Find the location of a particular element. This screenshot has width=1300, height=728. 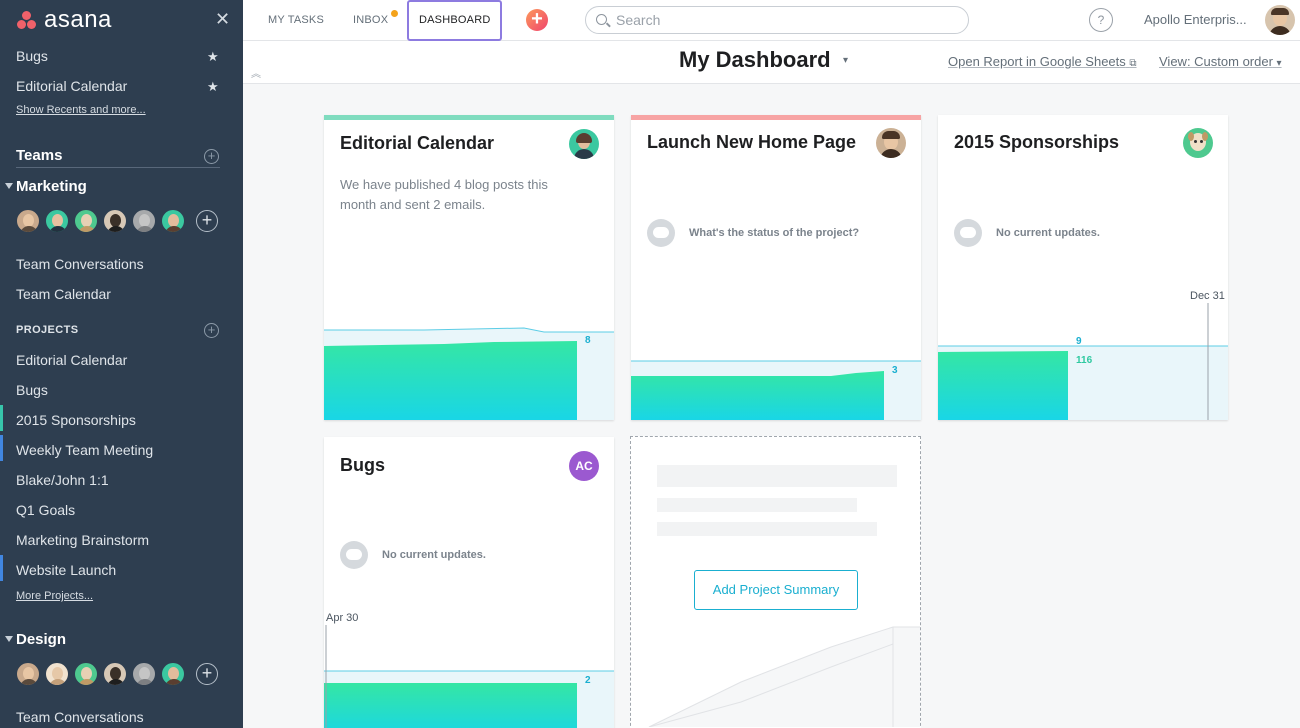

project-editorial-calendar: Editorial Calendar is located at coordinates (71, 360).